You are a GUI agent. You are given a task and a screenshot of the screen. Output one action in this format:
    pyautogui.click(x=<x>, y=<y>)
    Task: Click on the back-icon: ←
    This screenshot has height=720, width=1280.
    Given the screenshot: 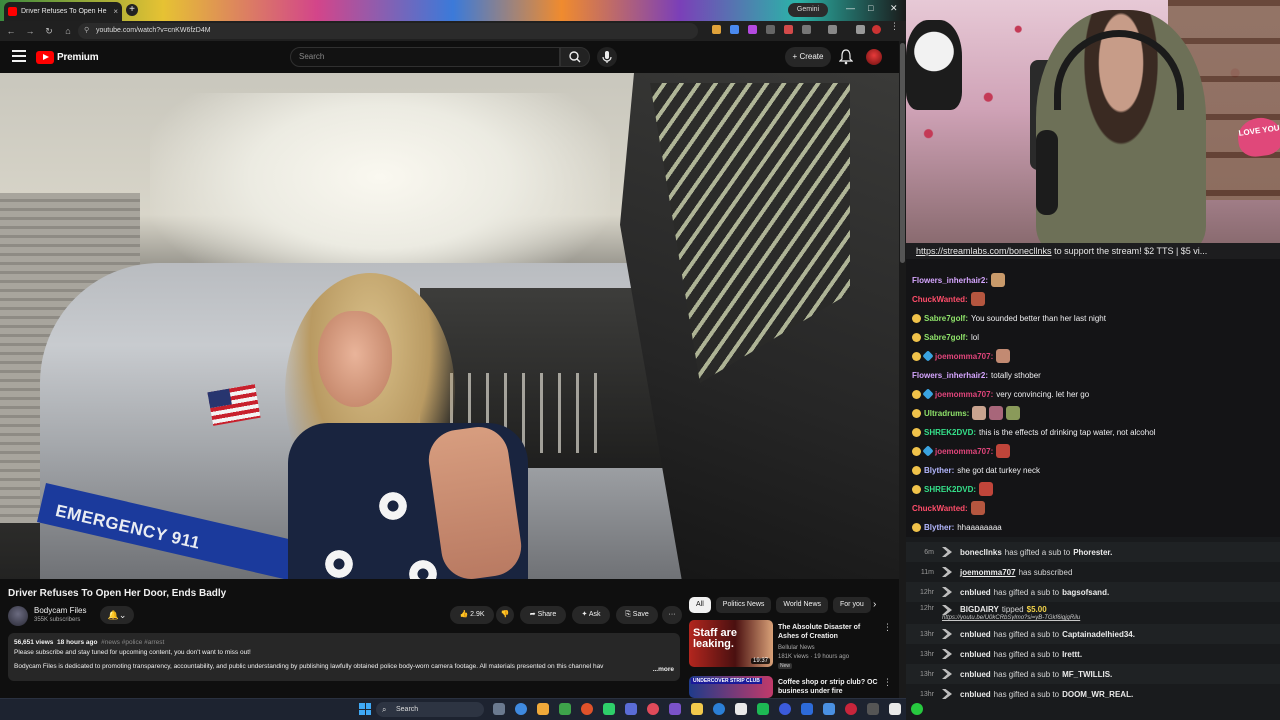 What is the action you would take?
    pyautogui.click(x=11, y=31)
    